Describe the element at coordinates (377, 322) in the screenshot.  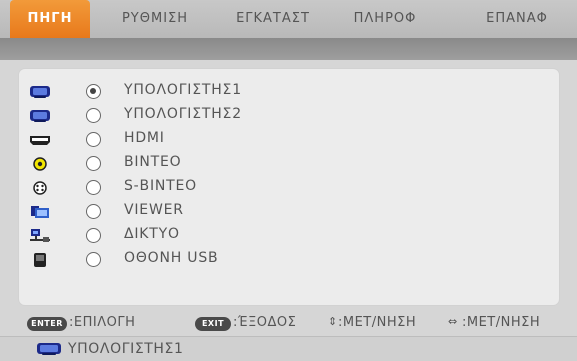
I see `up-down-hint: :ΜΕΤ/ΝΗΣΗ` at that location.